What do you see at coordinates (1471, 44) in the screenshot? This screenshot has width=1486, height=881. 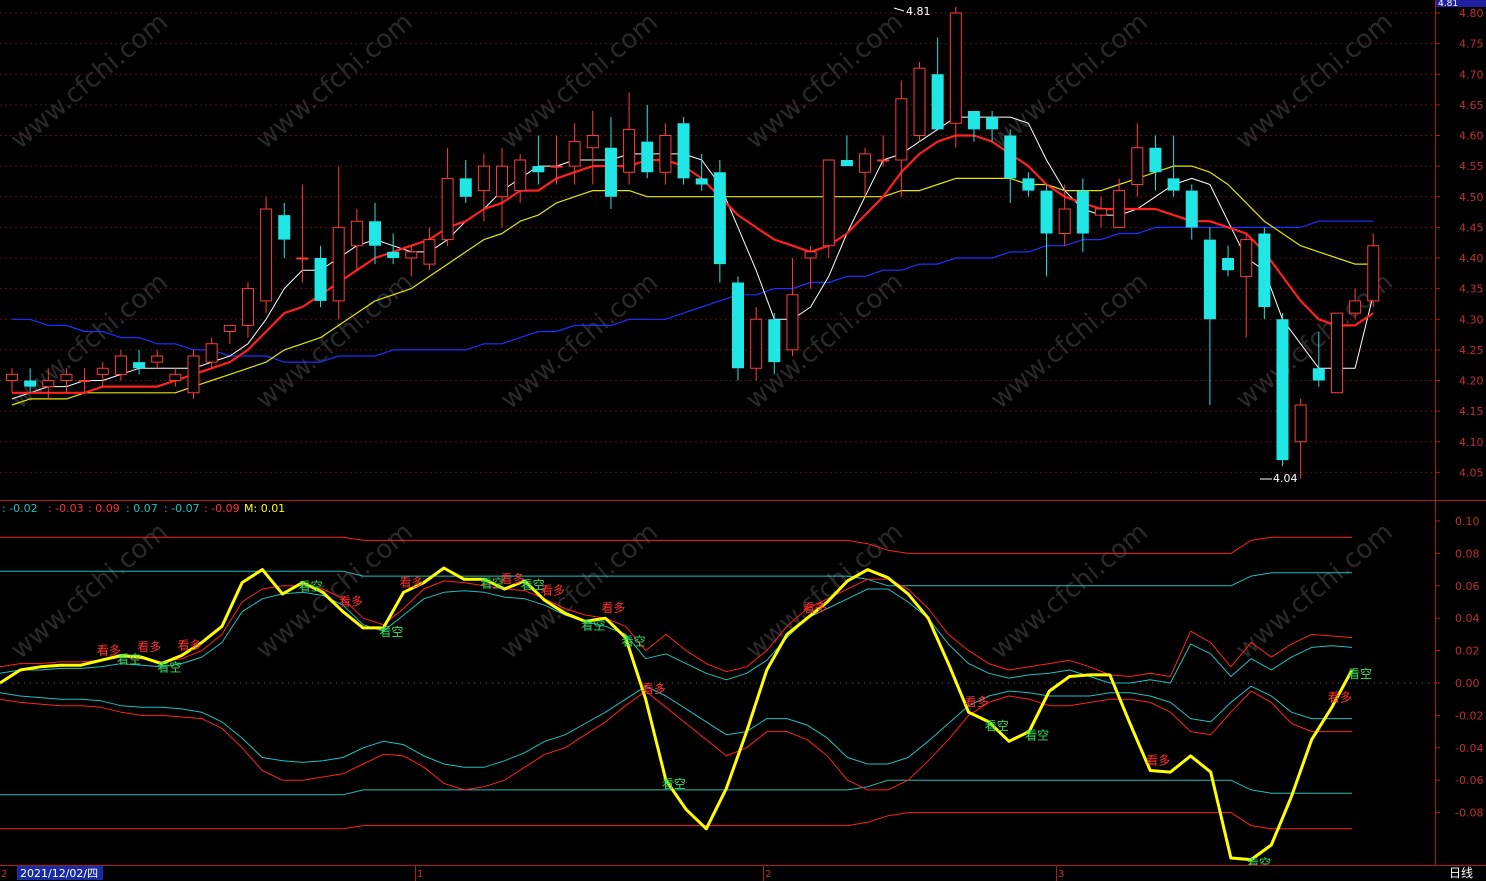 I see `price-tick-label: 4.75` at bounding box center [1471, 44].